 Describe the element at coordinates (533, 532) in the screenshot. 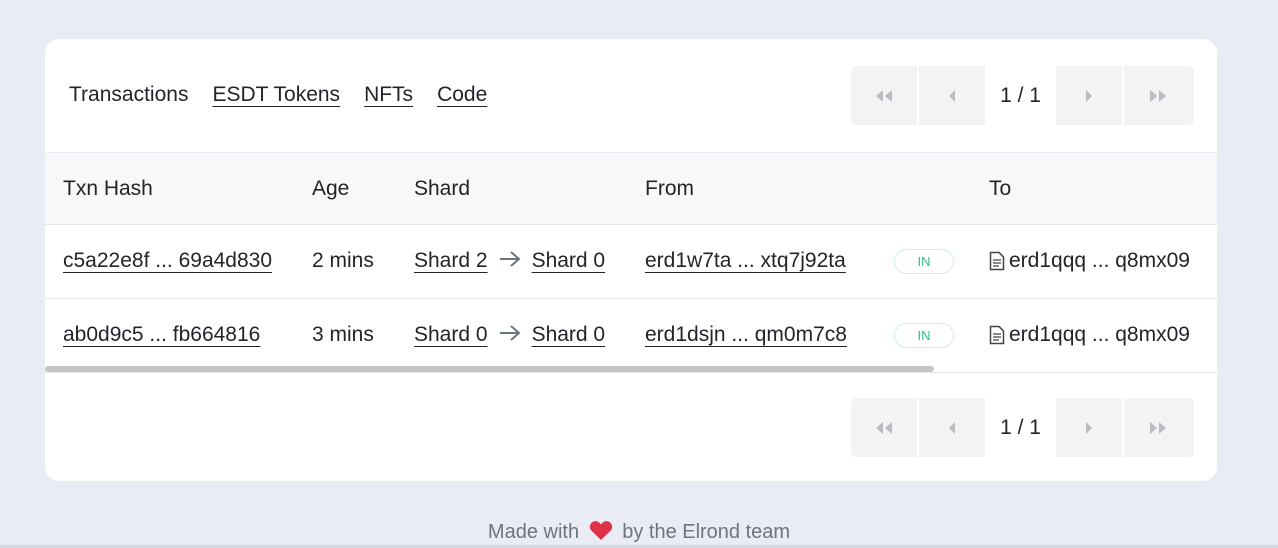

I see `footer-text-before: Made with` at that location.